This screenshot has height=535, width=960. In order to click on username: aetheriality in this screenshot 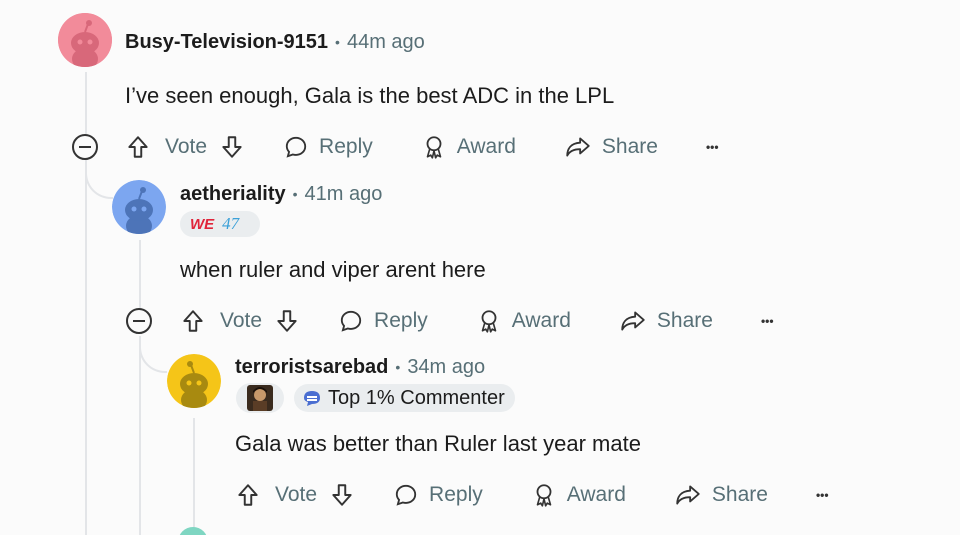, I will do `click(233, 194)`.